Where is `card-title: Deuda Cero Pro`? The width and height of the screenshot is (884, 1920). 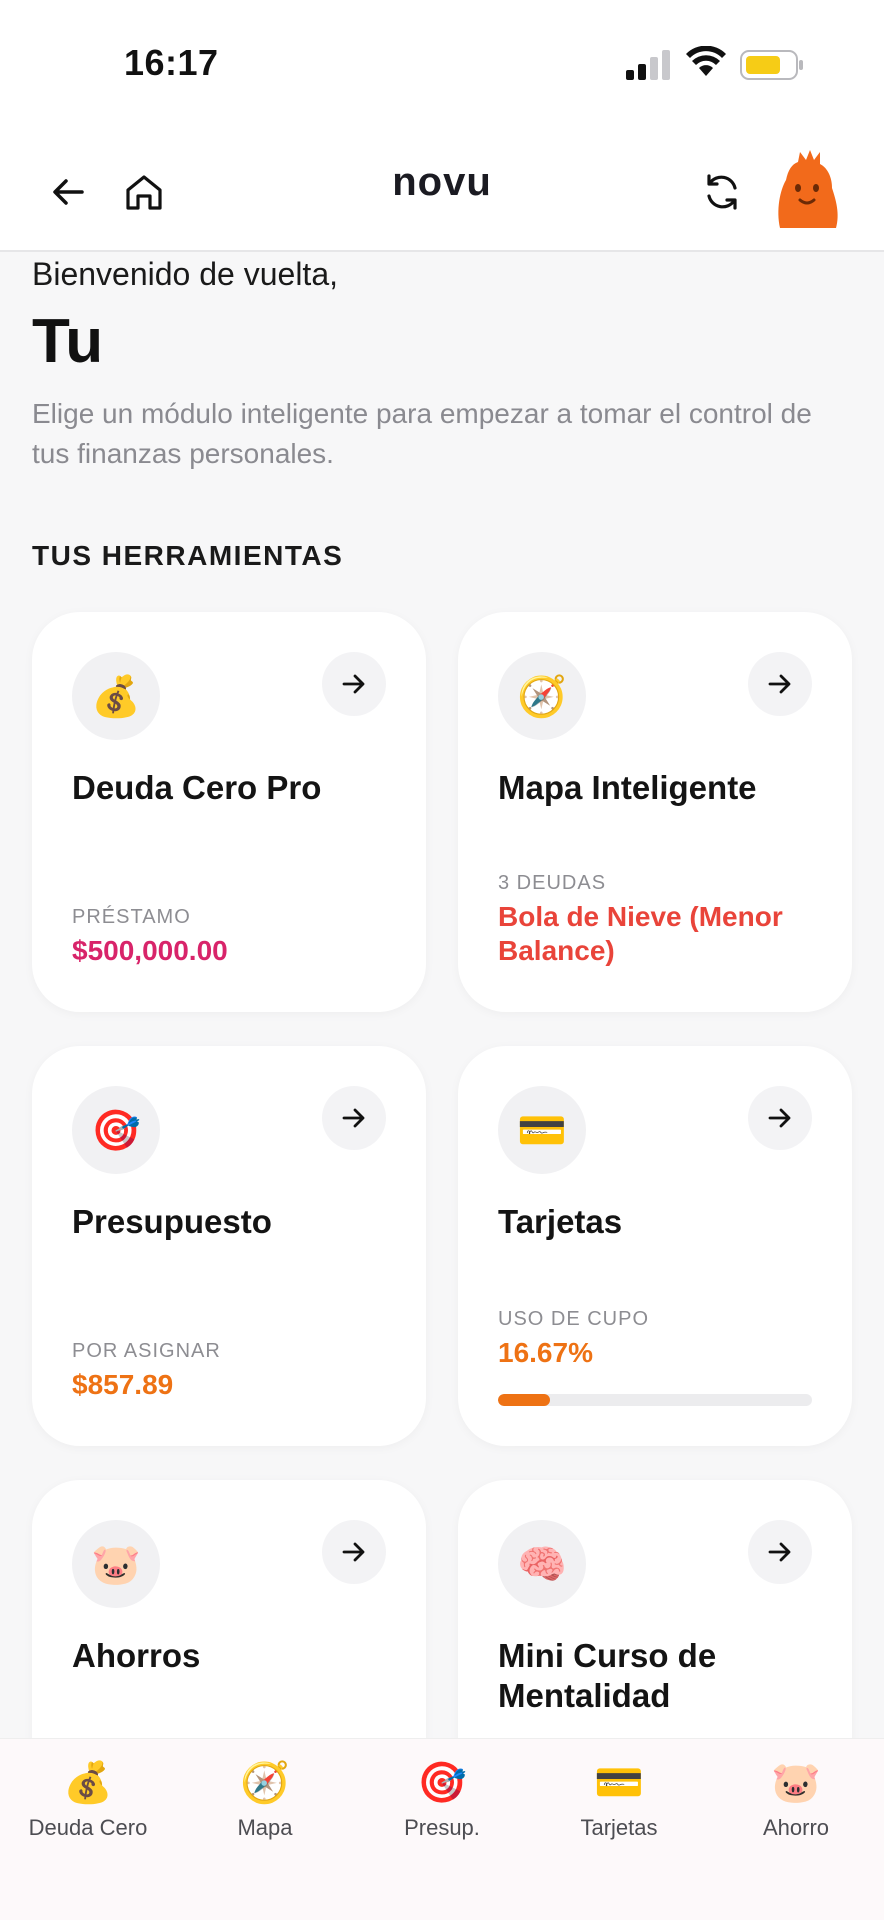 card-title: Deuda Cero Pro is located at coordinates (197, 787).